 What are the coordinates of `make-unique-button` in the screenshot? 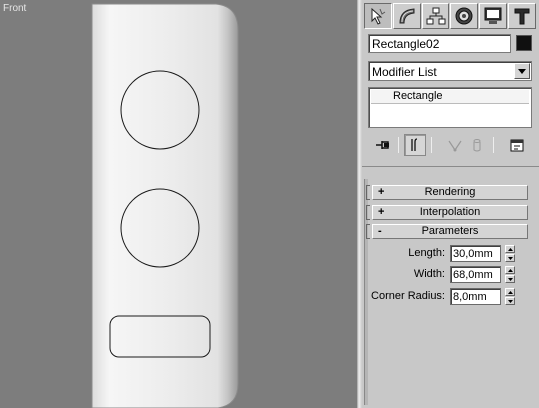 It's located at (455, 145).